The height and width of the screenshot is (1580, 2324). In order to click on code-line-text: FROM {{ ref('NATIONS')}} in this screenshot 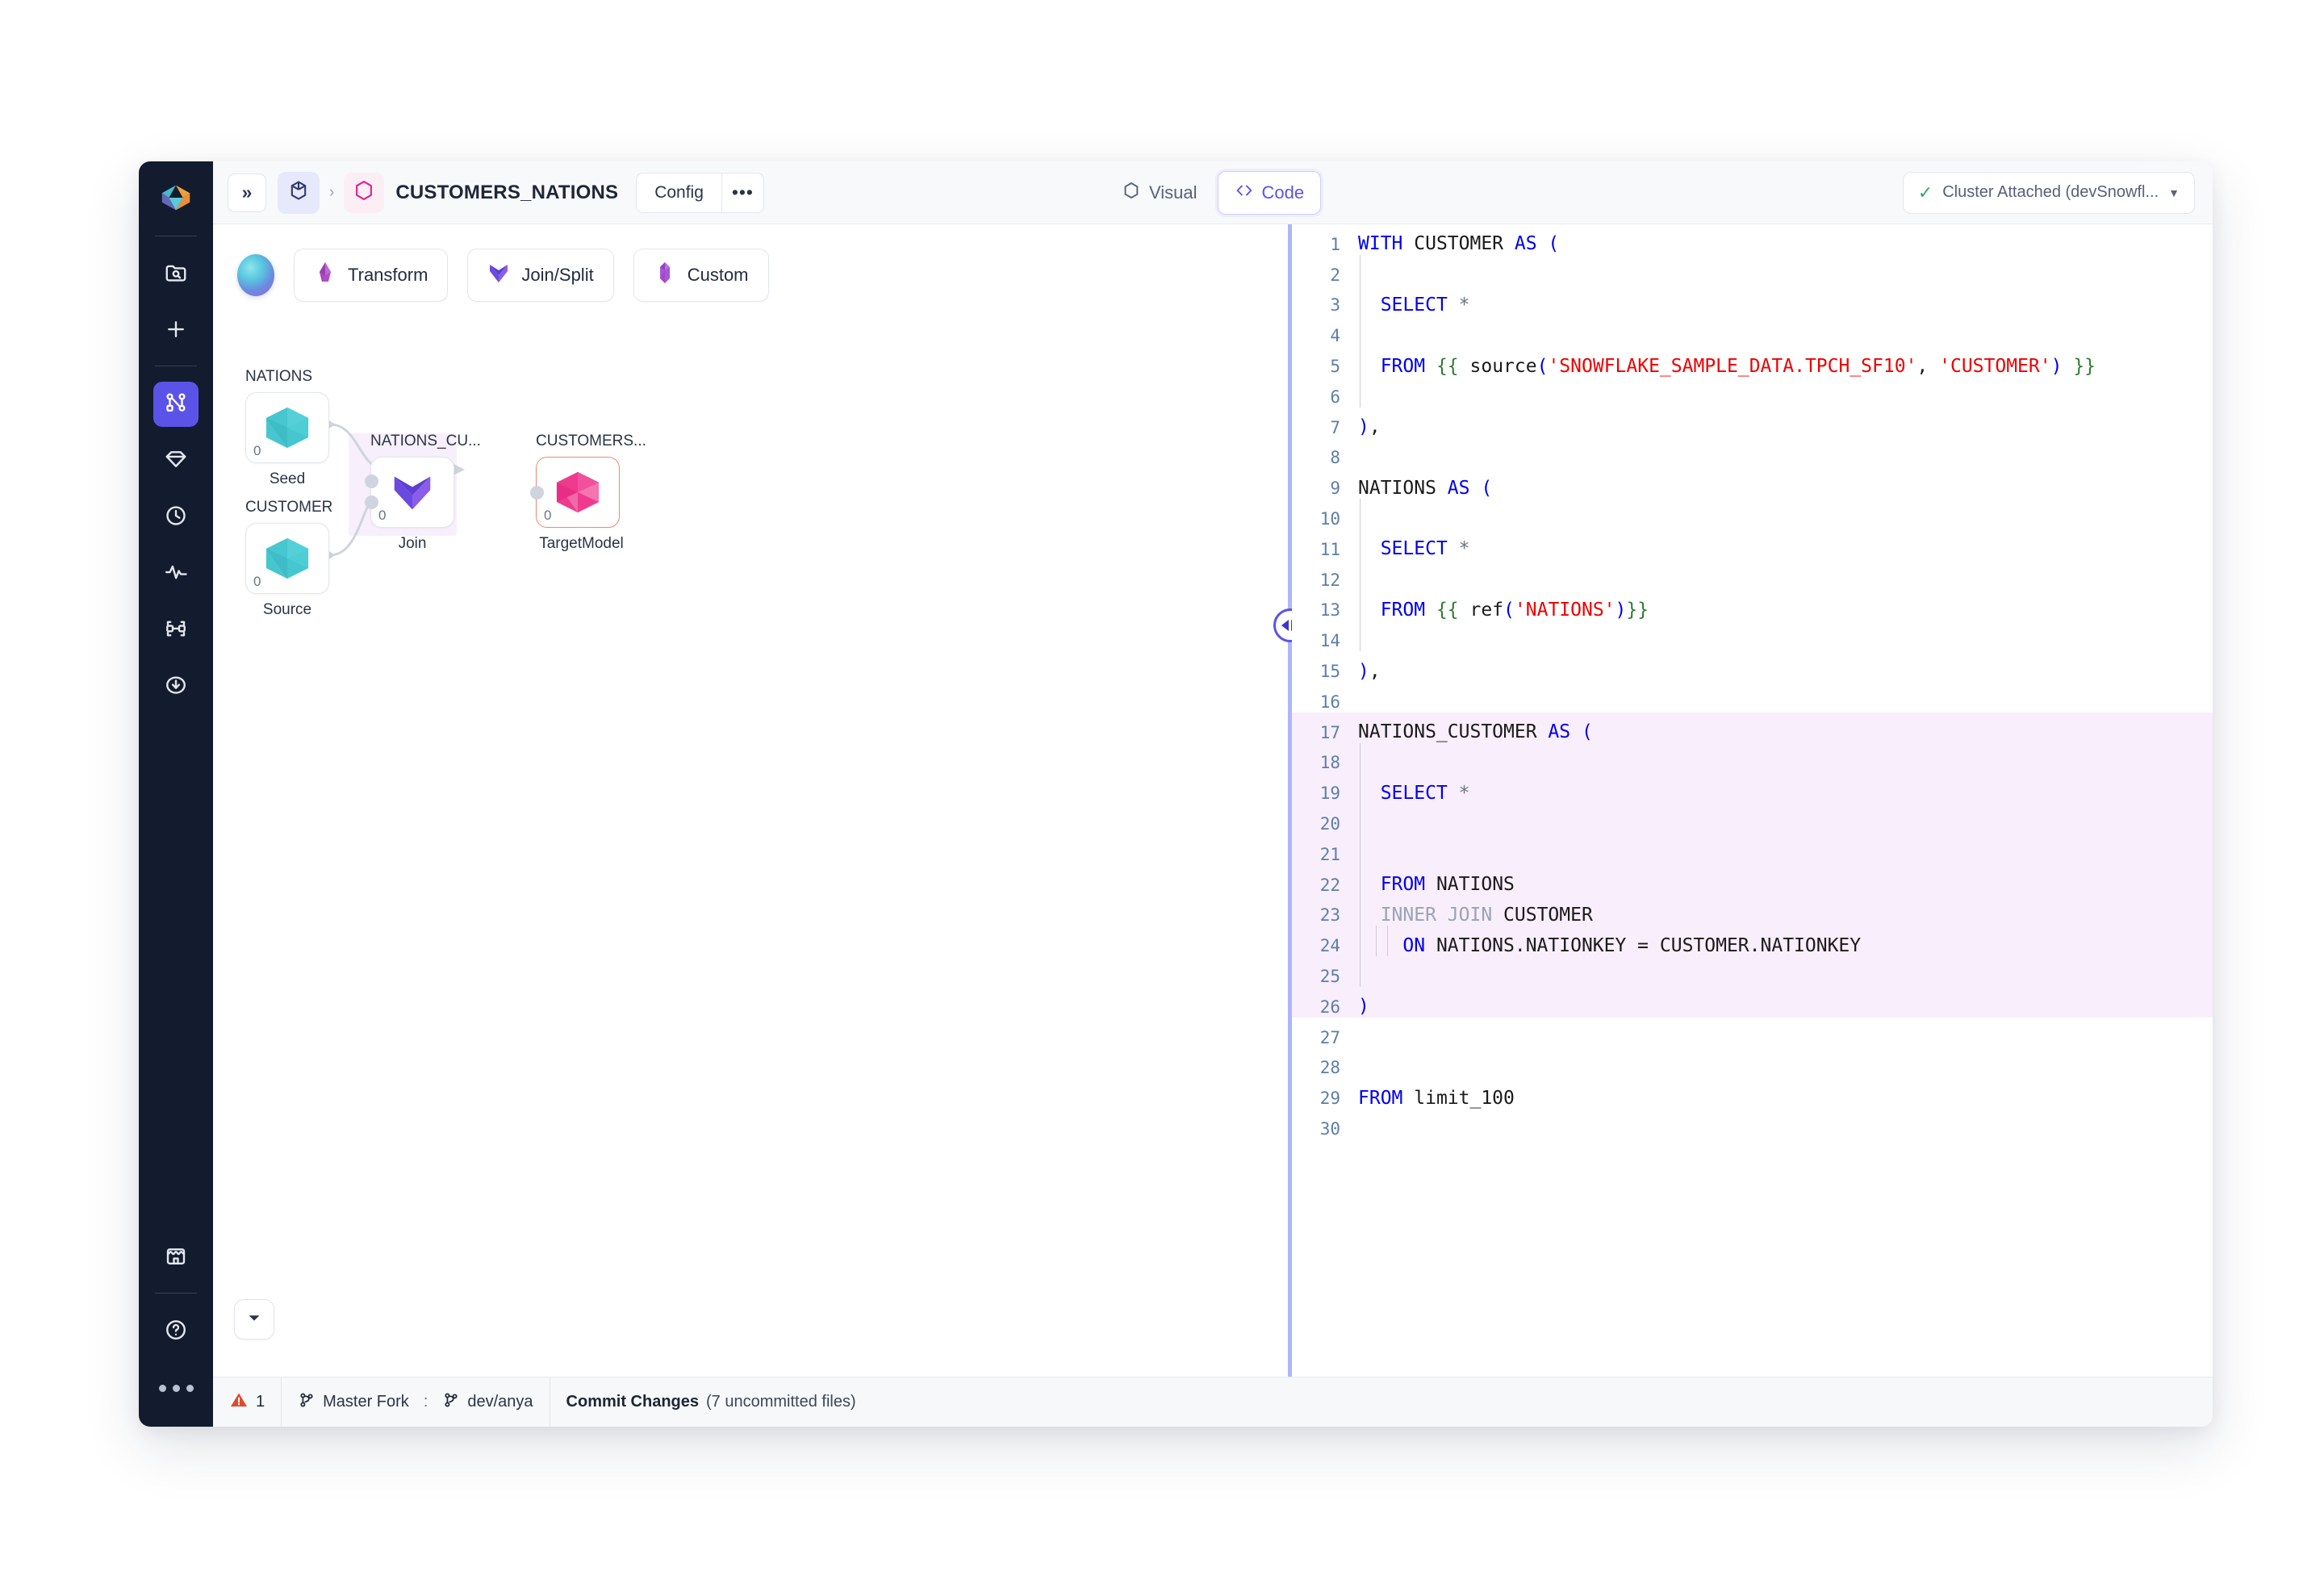, I will do `click(1514, 610)`.